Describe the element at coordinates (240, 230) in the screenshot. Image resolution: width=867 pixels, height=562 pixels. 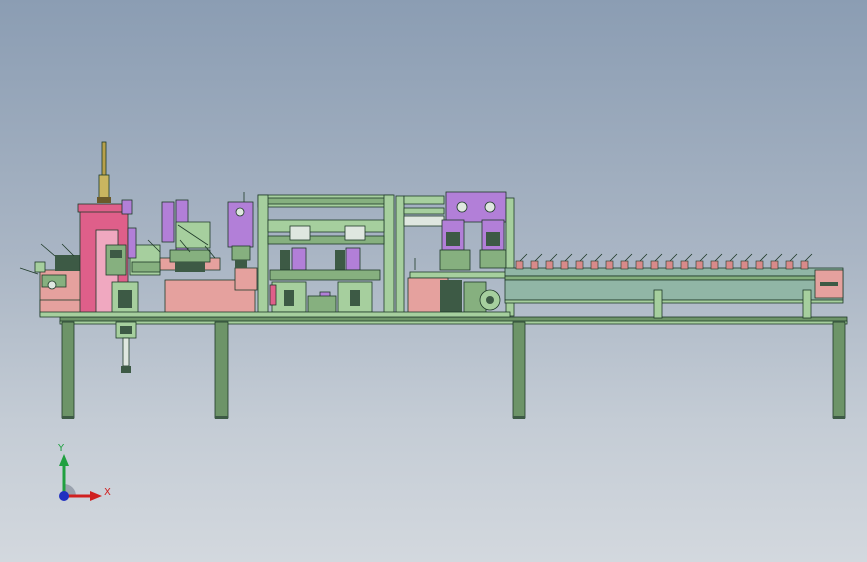
I see `station-three` at that location.